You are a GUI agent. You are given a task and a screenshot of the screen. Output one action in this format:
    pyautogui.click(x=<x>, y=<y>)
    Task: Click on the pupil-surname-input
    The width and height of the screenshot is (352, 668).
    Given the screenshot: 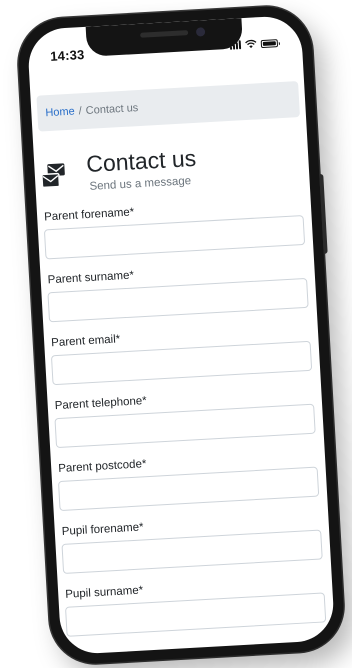 What is the action you would take?
    pyautogui.click(x=195, y=614)
    